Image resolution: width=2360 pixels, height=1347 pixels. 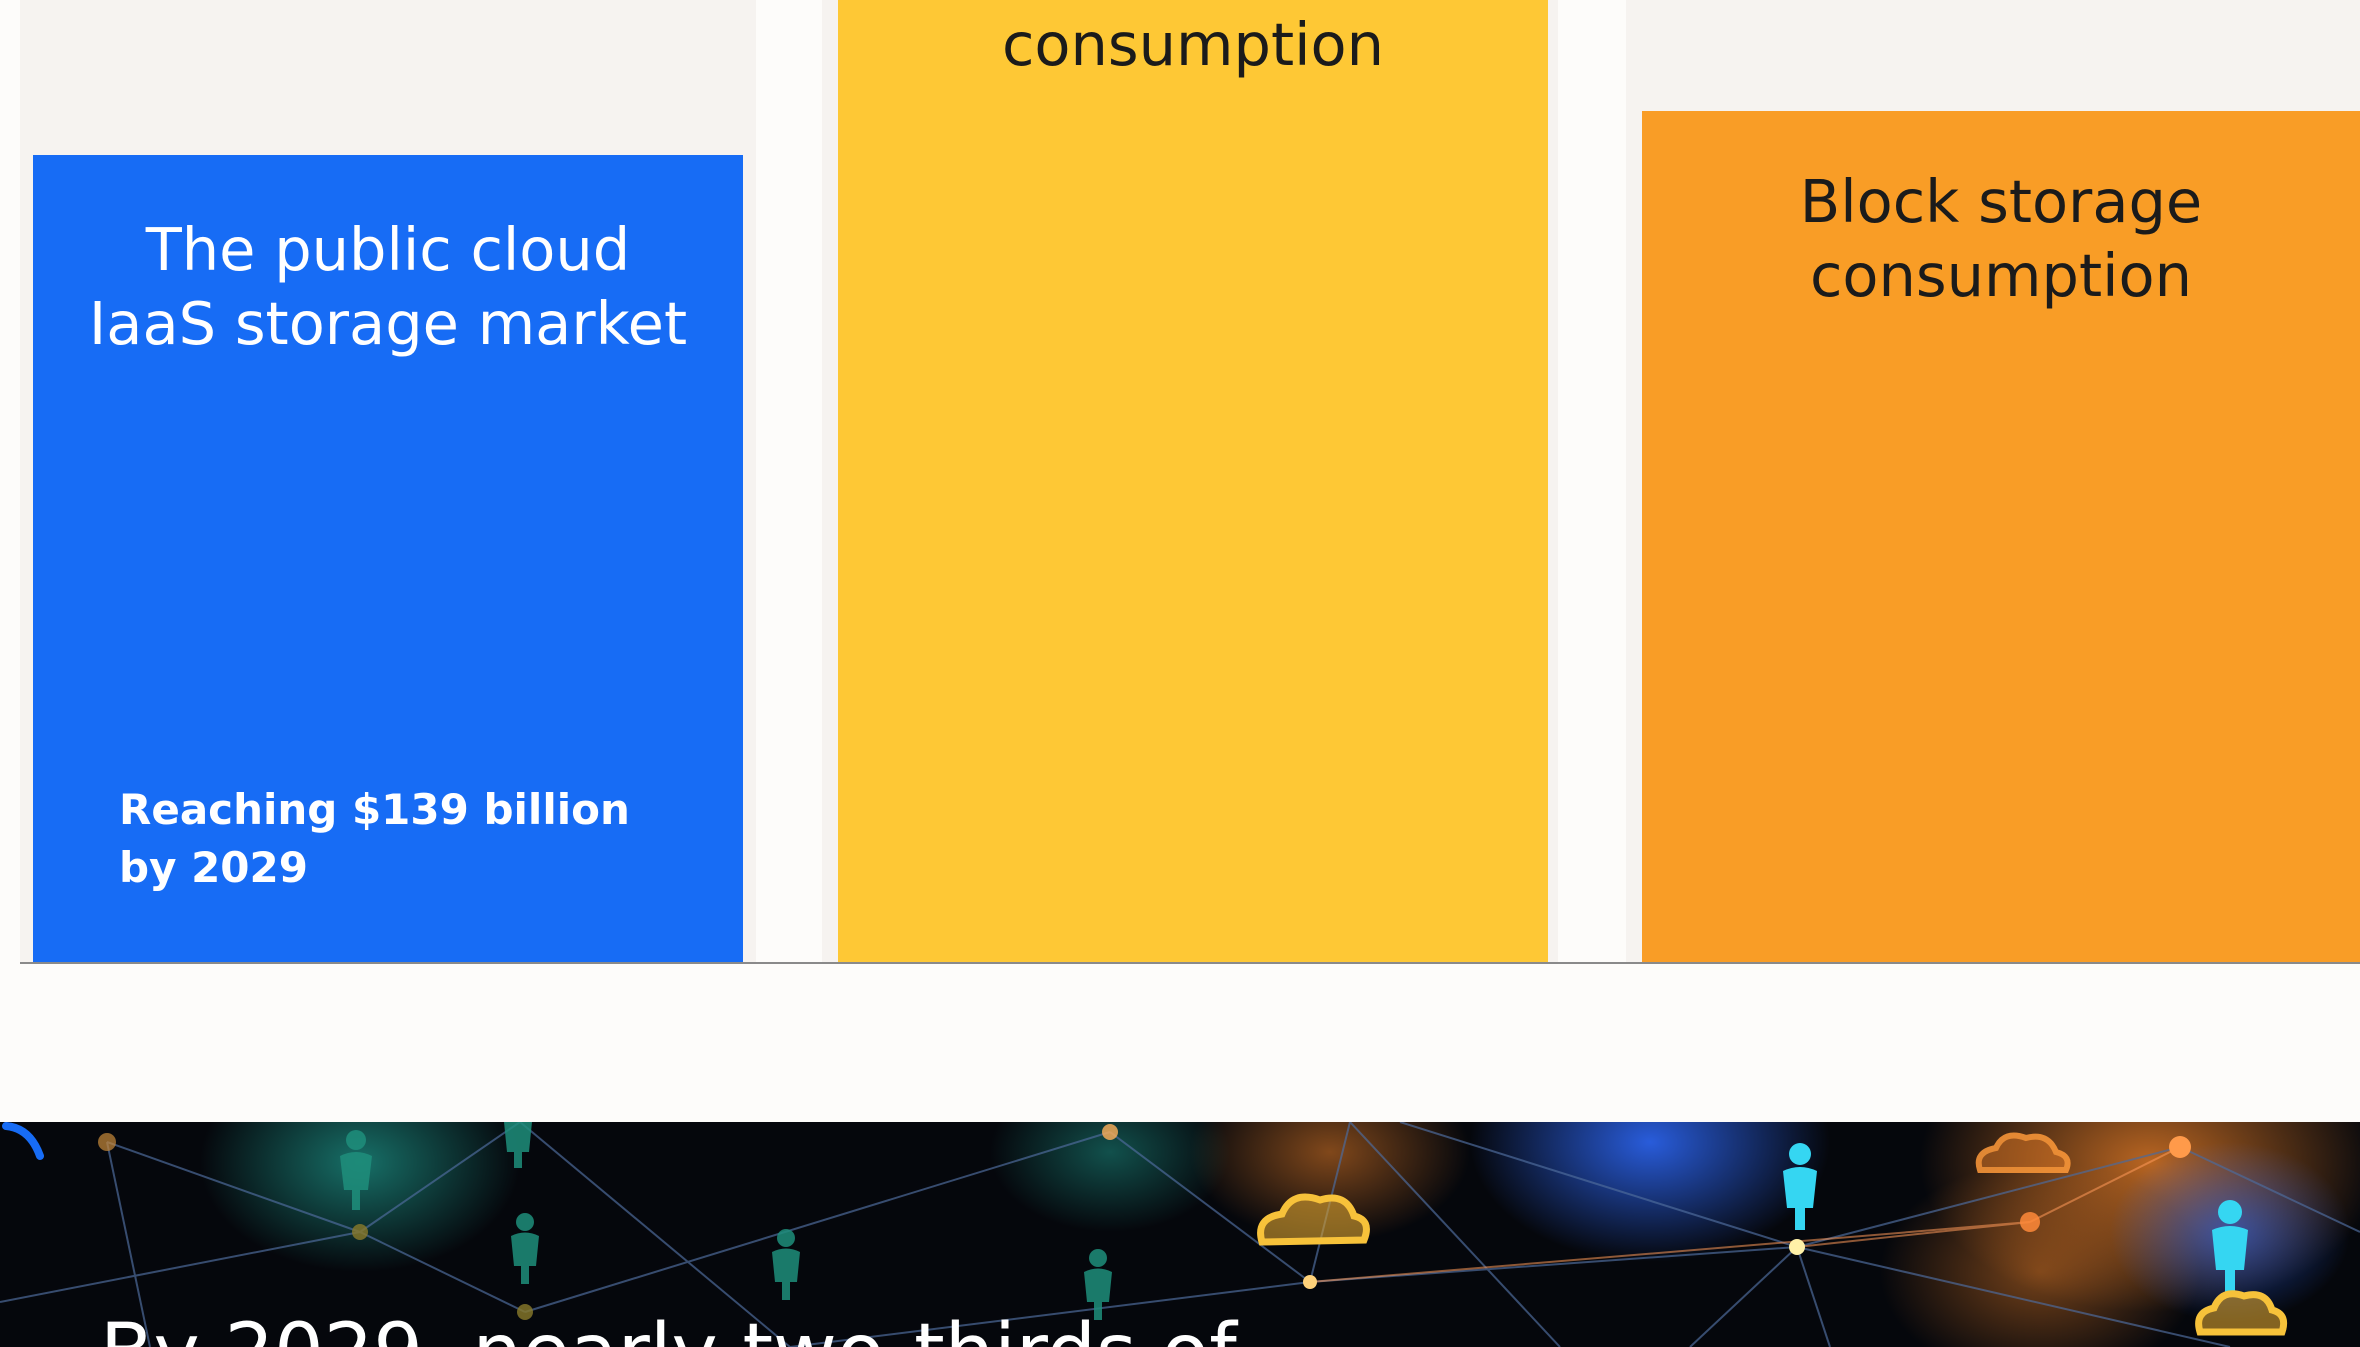 I want to click on public-cloud-title-line2: IaaS storage market, so click(x=388, y=323).